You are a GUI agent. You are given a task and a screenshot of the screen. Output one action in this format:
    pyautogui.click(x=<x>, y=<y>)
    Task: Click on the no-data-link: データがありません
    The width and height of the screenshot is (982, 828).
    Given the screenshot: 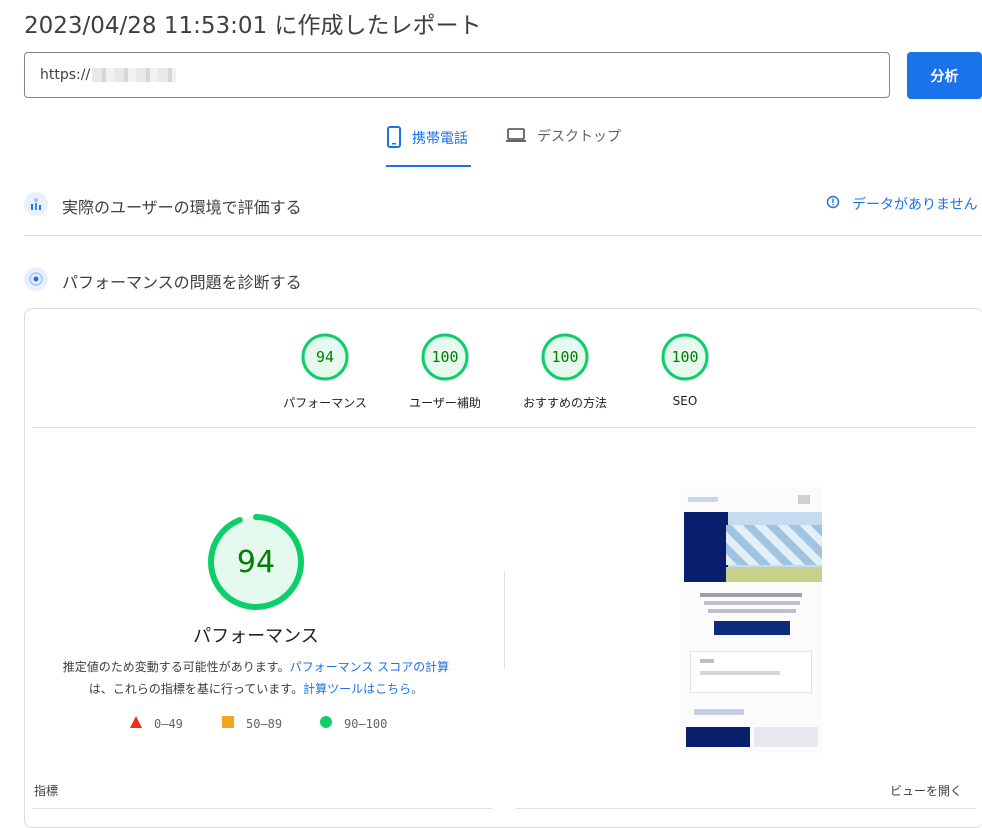 What is the action you would take?
    pyautogui.click(x=902, y=204)
    